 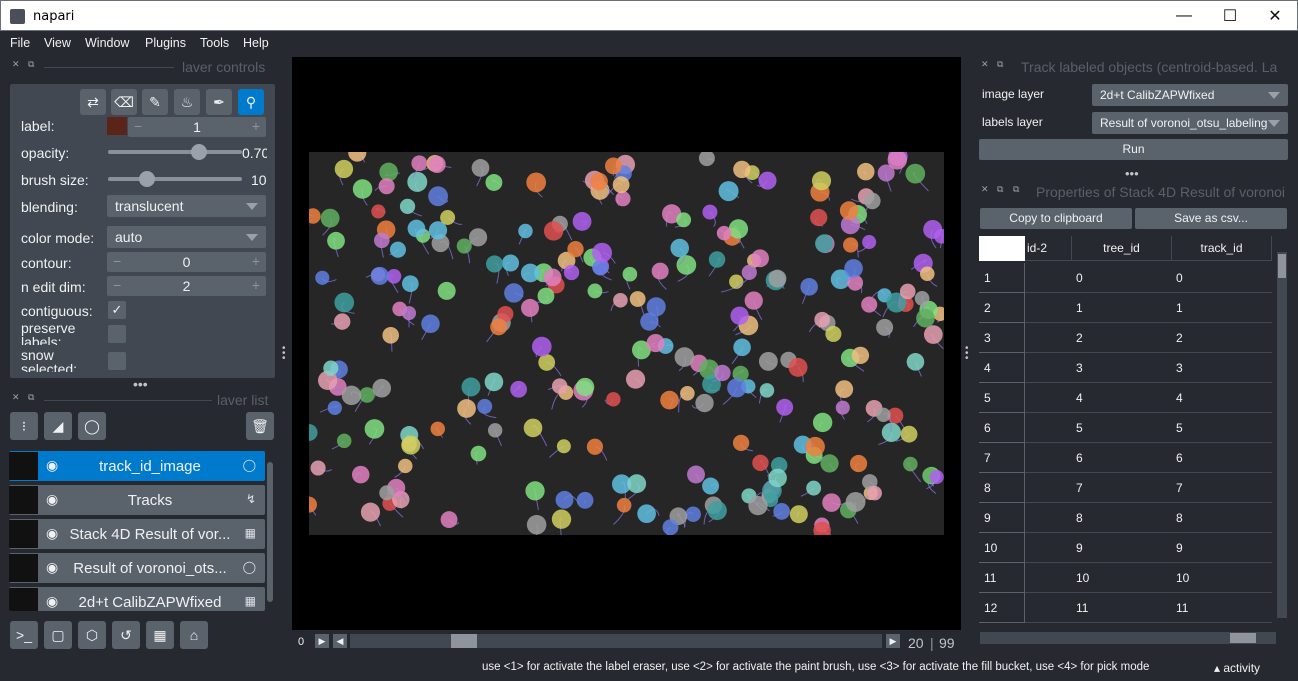 I want to click on table-cell-tree-id: 9, so click(x=1122, y=548).